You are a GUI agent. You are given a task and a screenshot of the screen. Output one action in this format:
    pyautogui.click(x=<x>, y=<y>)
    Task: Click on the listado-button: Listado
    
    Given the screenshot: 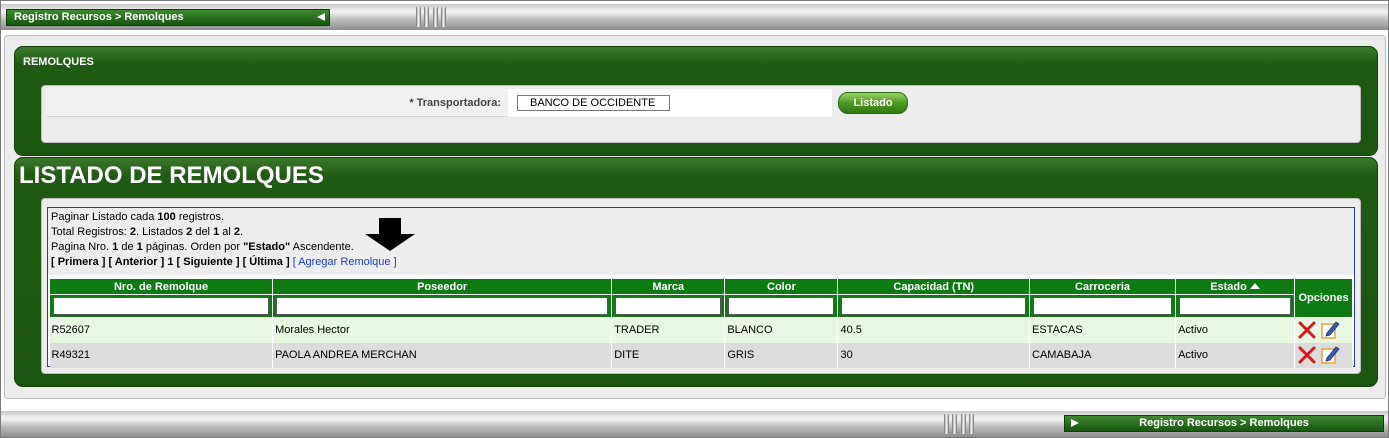 What is the action you would take?
    pyautogui.click(x=873, y=103)
    